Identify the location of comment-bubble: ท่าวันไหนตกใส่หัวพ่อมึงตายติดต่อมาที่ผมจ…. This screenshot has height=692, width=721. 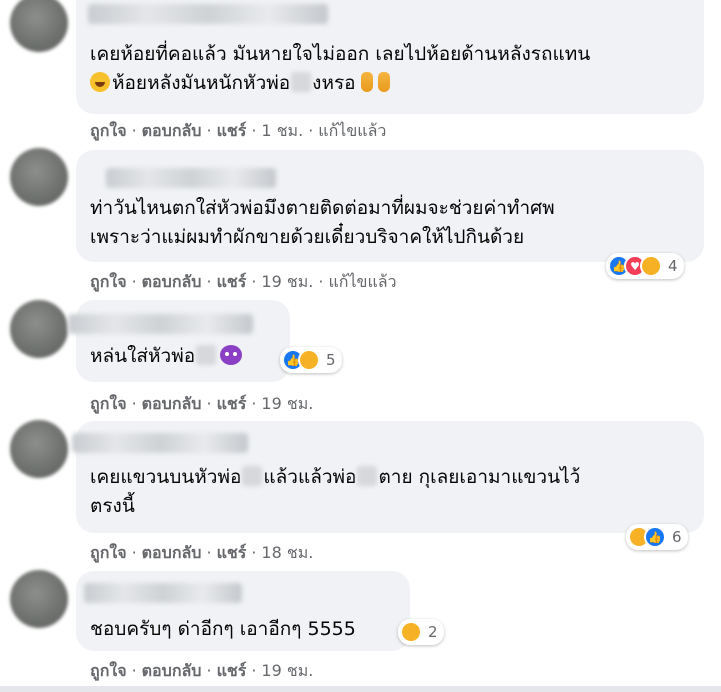
(390, 206).